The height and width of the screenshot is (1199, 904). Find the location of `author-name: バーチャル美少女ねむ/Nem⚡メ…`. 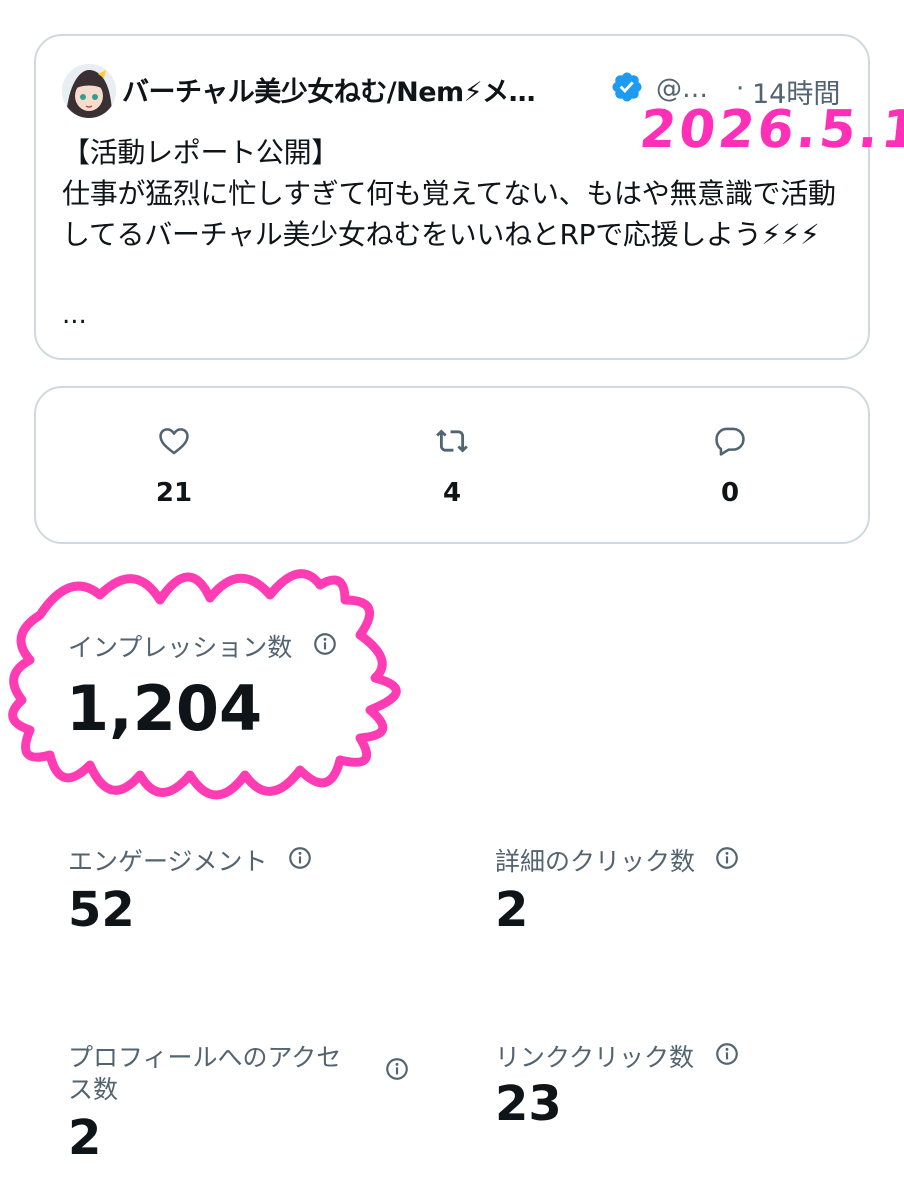

author-name: バーチャル美少女ねむ/Nem⚡メ… is located at coordinates (329, 89).